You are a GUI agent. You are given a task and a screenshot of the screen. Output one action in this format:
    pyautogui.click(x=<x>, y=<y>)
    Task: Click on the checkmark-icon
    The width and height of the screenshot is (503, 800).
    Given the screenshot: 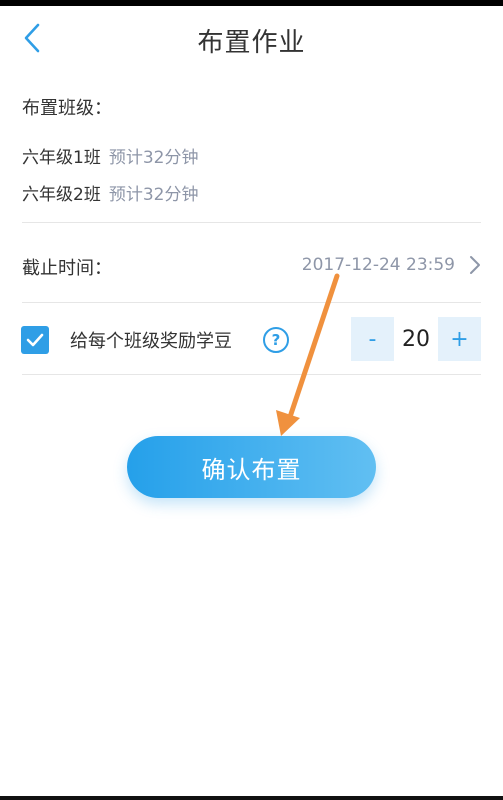 What is the action you would take?
    pyautogui.click(x=35, y=340)
    